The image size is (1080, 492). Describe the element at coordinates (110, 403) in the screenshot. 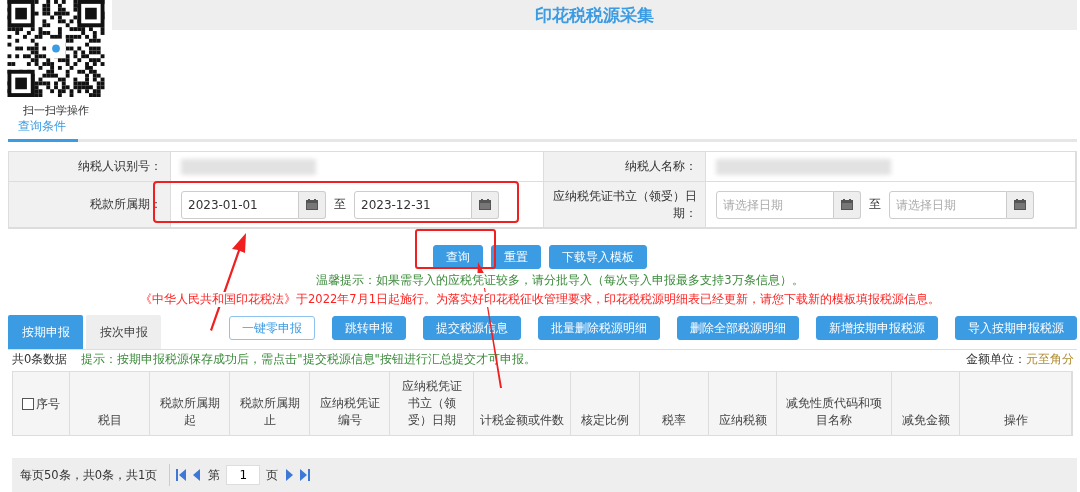

I see `column-header: 税目` at that location.